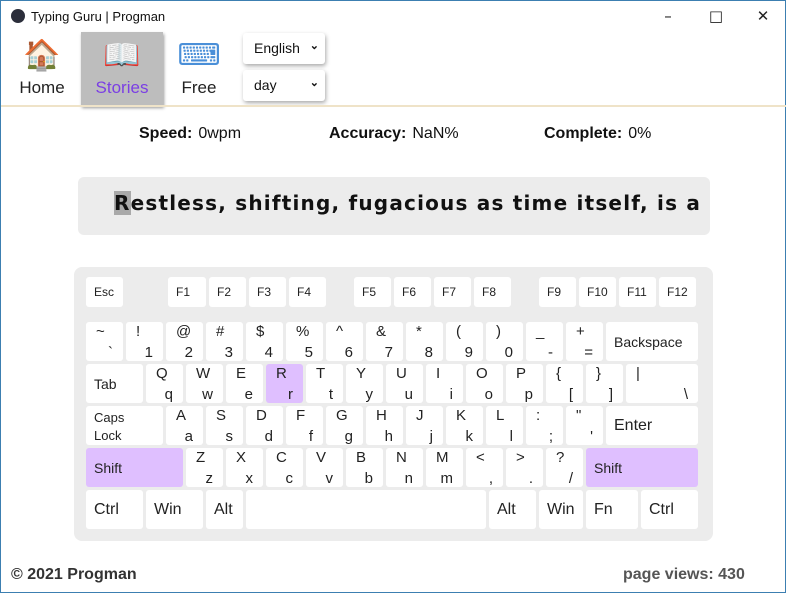 This screenshot has height=593, width=786. I want to click on key-label: F5, so click(369, 292).